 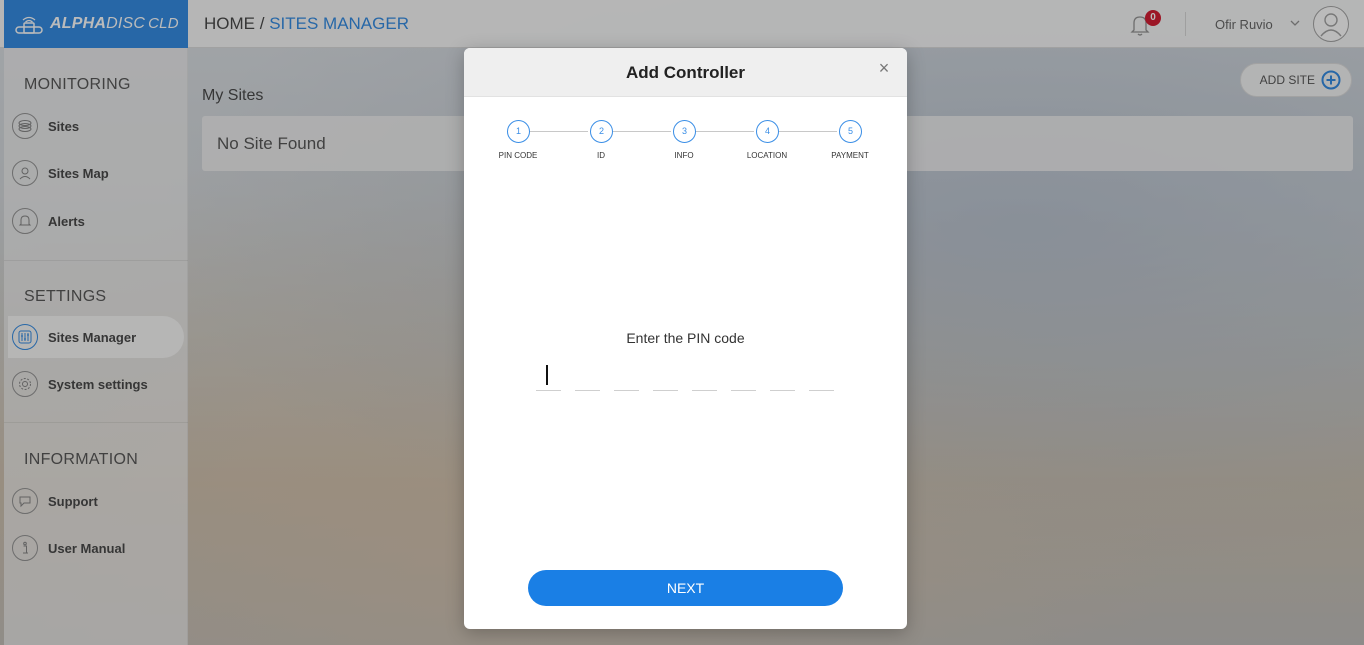 I want to click on step-5-circle: 5, so click(x=850, y=131).